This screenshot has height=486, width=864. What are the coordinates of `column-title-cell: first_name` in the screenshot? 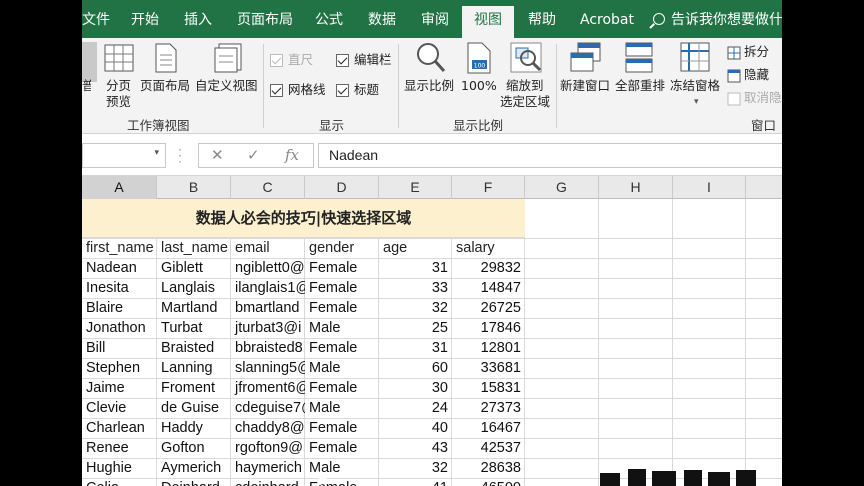 It's located at (119, 248).